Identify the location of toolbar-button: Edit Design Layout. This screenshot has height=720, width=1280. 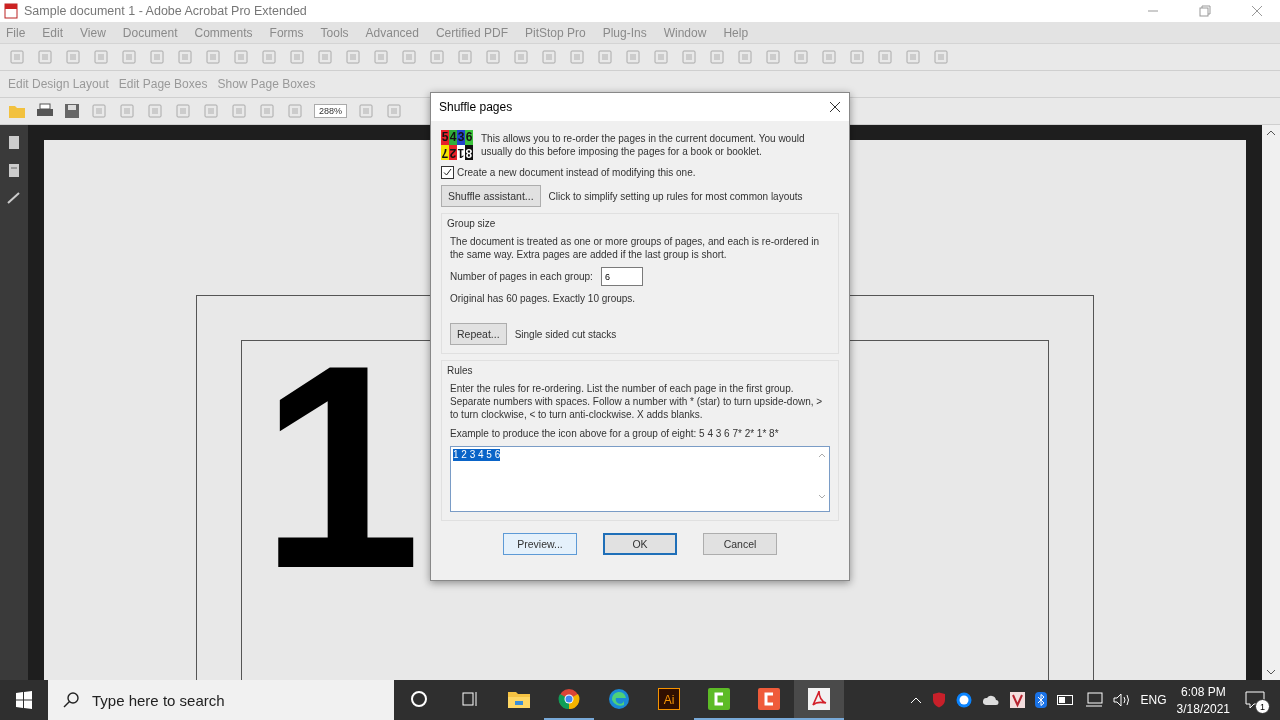
(58, 84).